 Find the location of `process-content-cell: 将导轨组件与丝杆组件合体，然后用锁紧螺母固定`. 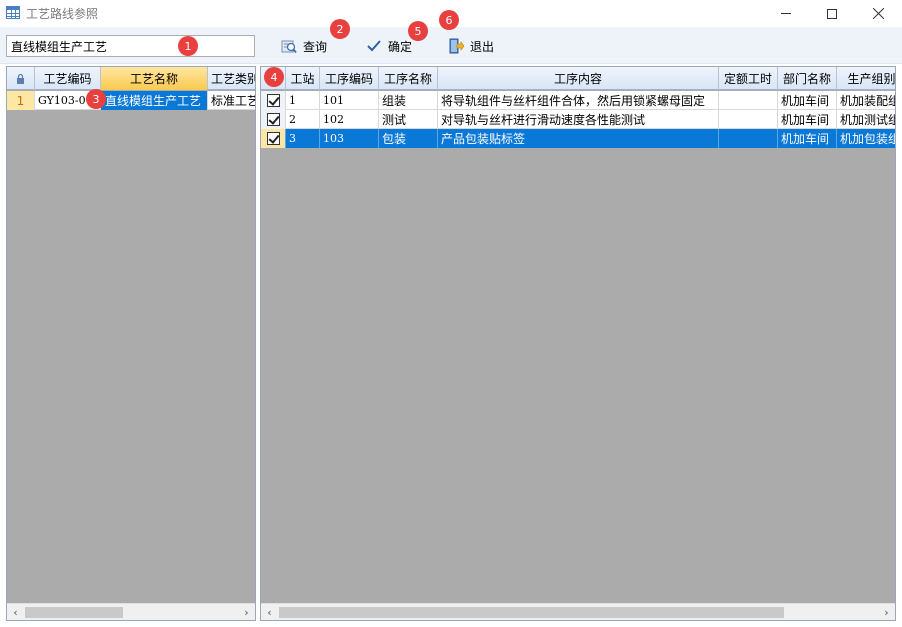

process-content-cell: 将导轨组件与丝杆组件合体，然后用锁紧螺母固定 is located at coordinates (578, 100).